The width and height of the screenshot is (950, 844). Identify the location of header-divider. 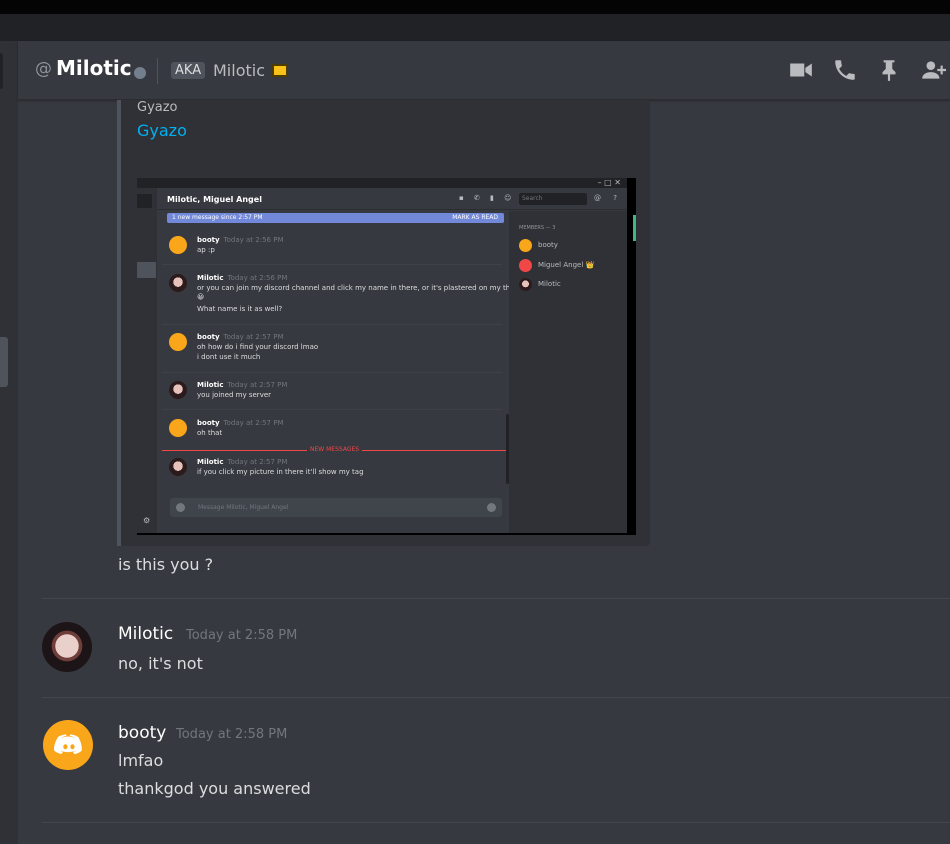
(157, 71).